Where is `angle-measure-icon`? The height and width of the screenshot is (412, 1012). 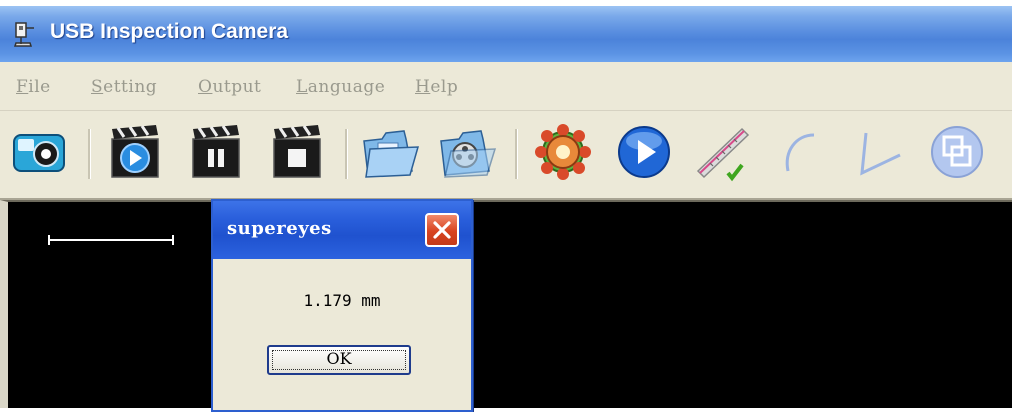
angle-measure-icon is located at coordinates (880, 154).